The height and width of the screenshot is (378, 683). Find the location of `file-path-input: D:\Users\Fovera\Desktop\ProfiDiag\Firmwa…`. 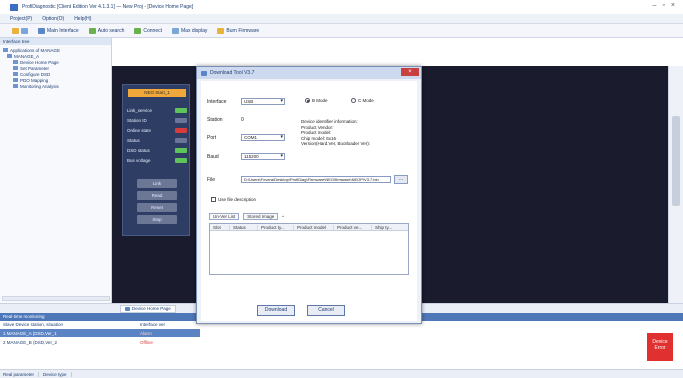

file-path-input: D:\Users\Fovera\Desktop\ProfiDiag\Firmwa… is located at coordinates (316, 179).